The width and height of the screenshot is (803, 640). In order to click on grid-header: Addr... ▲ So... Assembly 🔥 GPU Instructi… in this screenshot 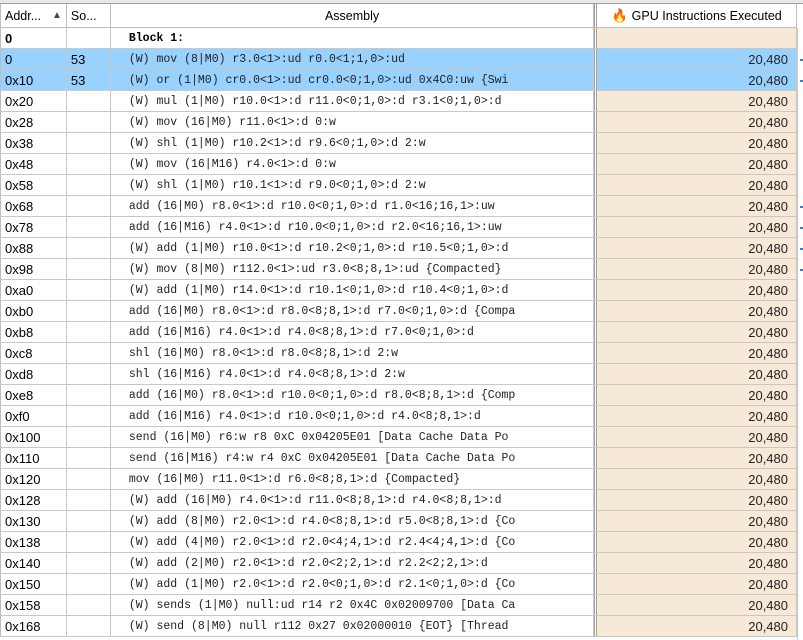, I will do `click(398, 16)`.